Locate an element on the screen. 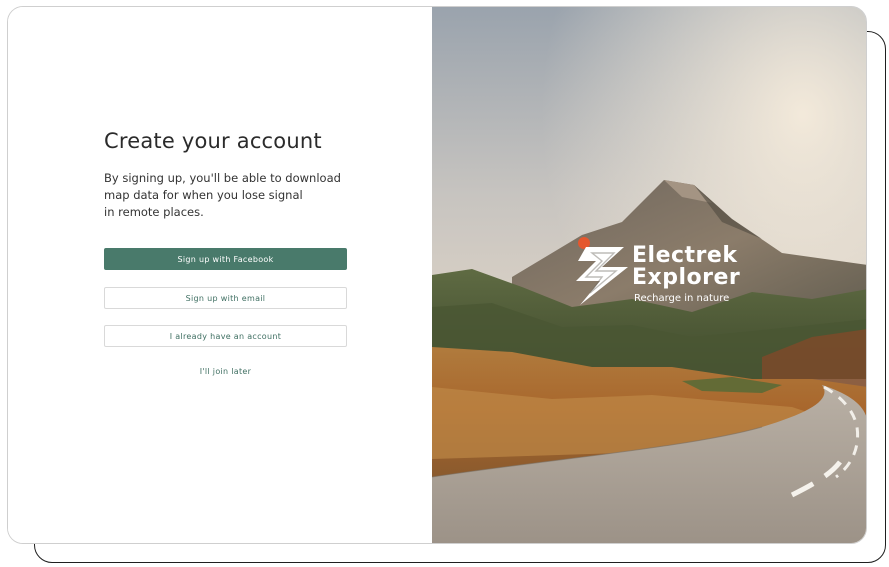  signup-facebook-label: Sign up with Facebook is located at coordinates (225, 259).